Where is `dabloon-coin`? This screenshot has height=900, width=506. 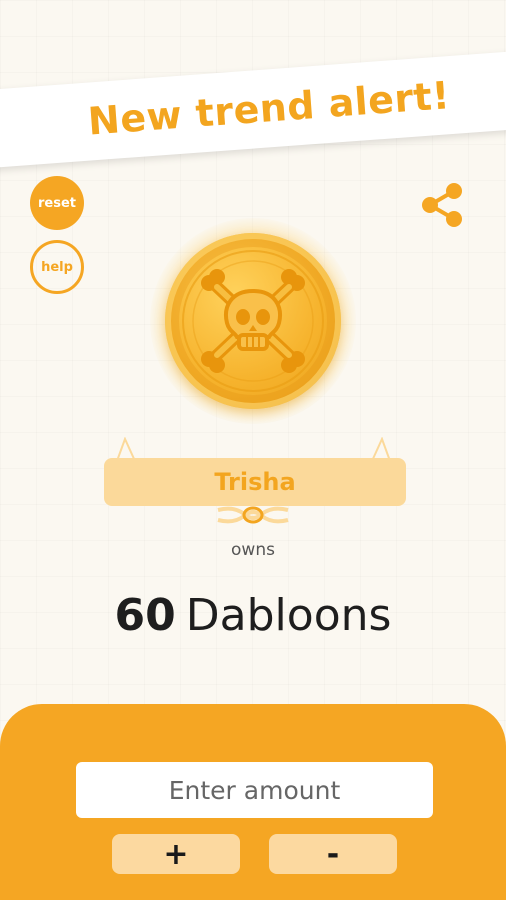 dabloon-coin is located at coordinates (253, 321).